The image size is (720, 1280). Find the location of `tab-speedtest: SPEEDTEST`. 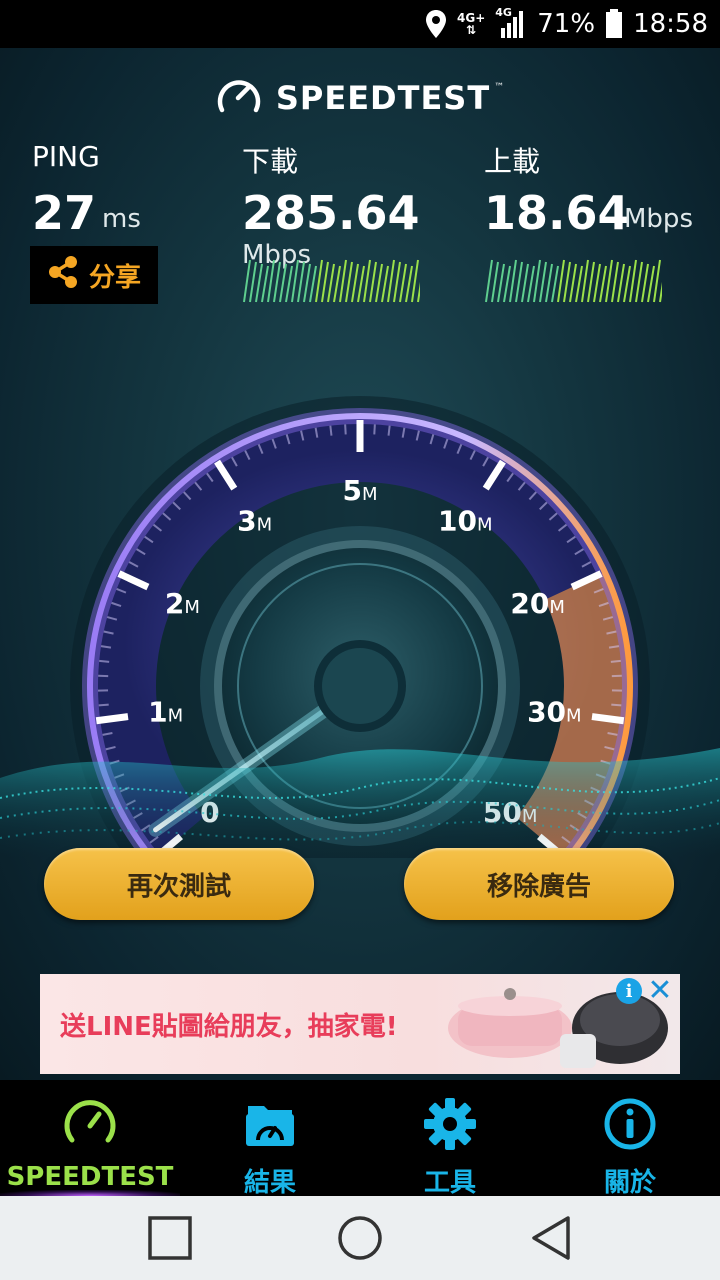

tab-speedtest: SPEEDTEST is located at coordinates (90, 1138).